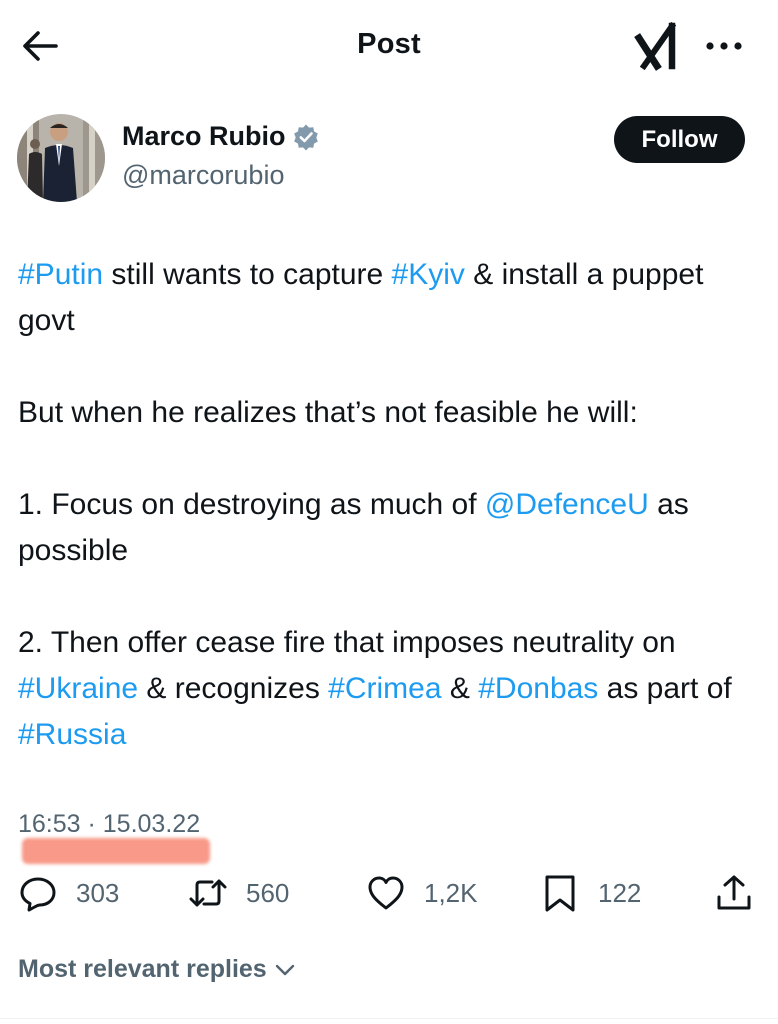 Image resolution: width=778 pixels, height=1024 pixels. Describe the element at coordinates (68, 893) in the screenshot. I see `reply-button: 303` at that location.